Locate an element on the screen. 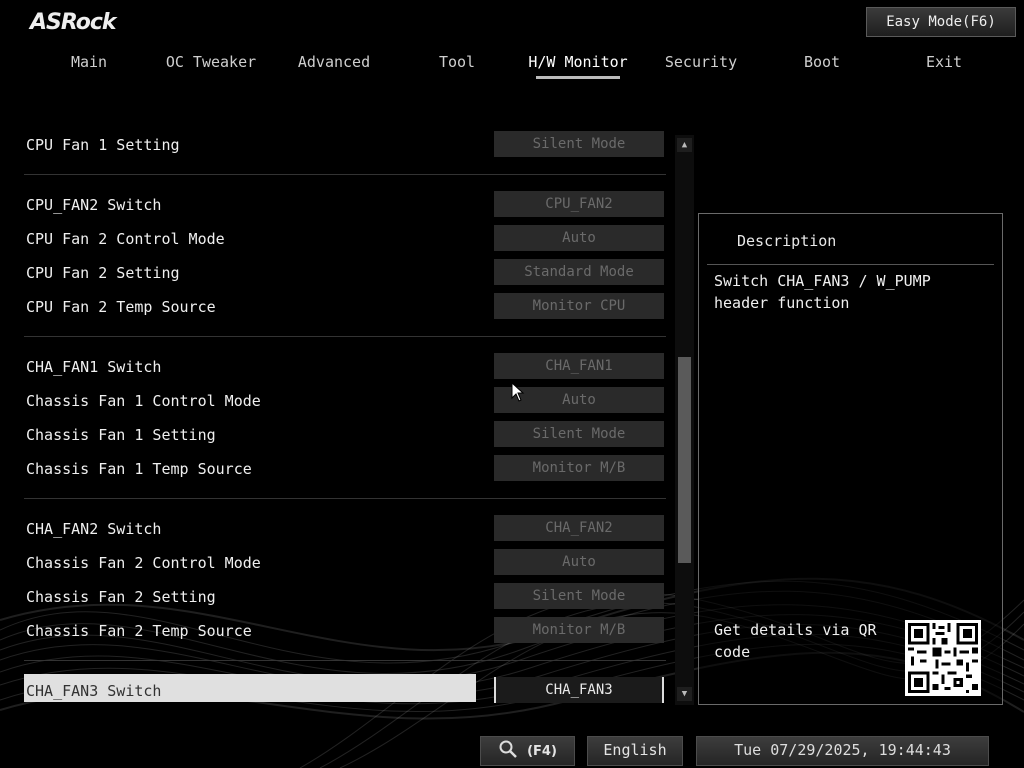 This screenshot has height=768, width=1024. datetime-display: Tue 07/29/2025, 19:44:43 is located at coordinates (842, 751).